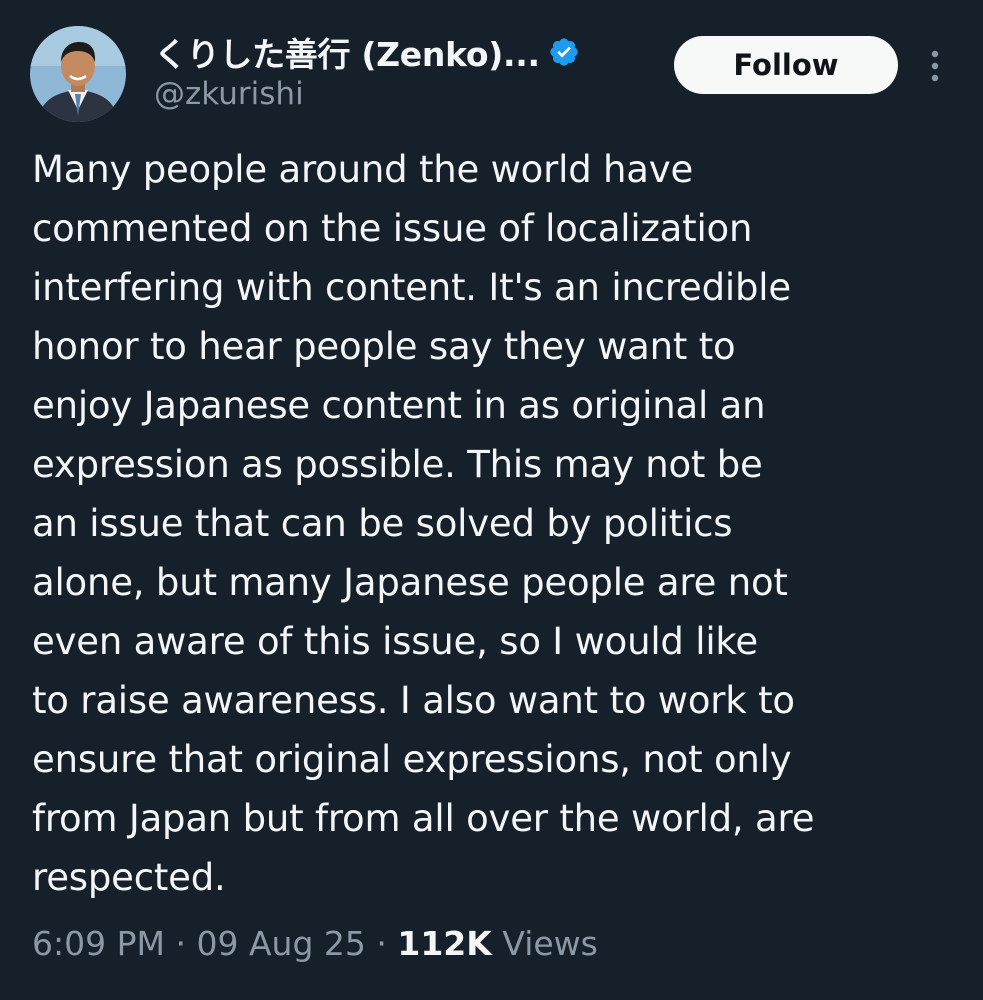  I want to click on tweet-text-line: respected., so click(129, 877).